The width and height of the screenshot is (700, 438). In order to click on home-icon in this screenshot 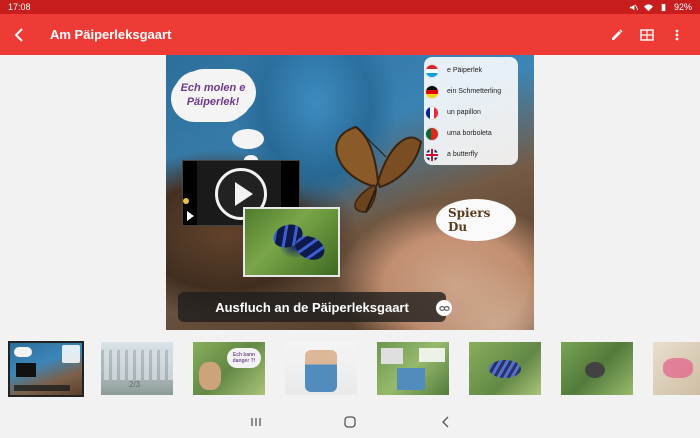, I will do `click(350, 422)`.